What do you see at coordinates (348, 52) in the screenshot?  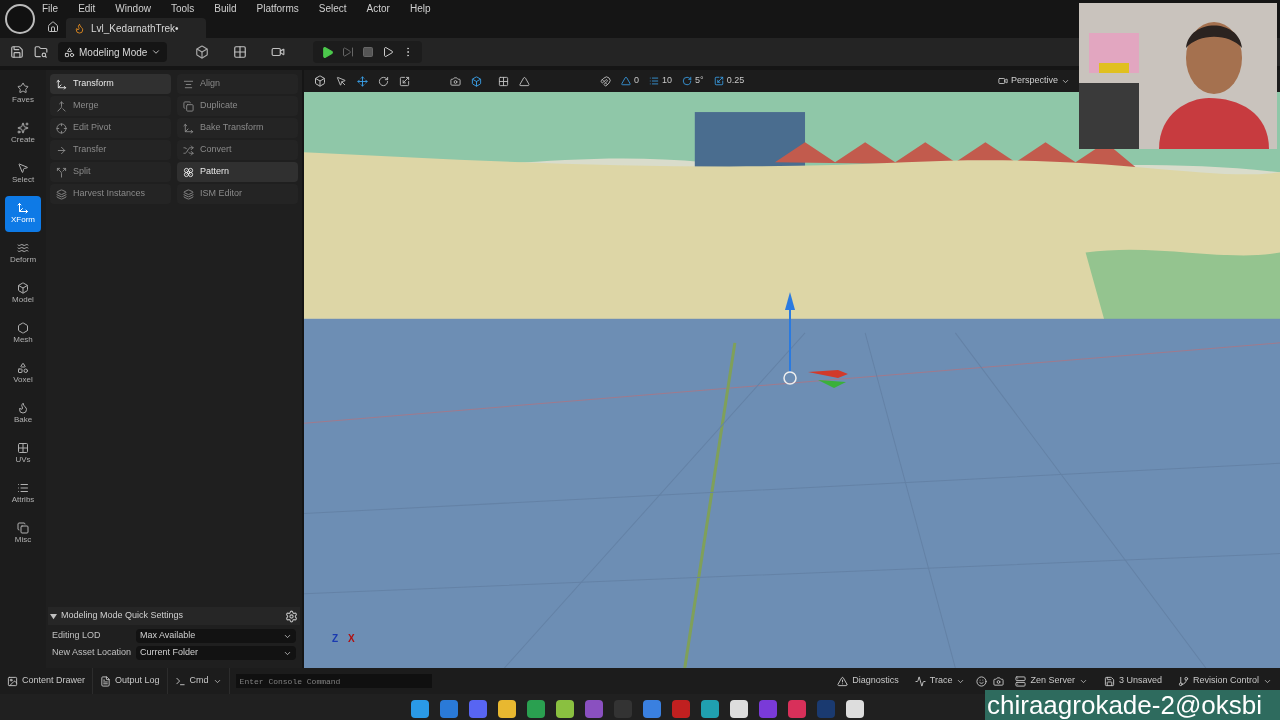 I see `step-icon` at bounding box center [348, 52].